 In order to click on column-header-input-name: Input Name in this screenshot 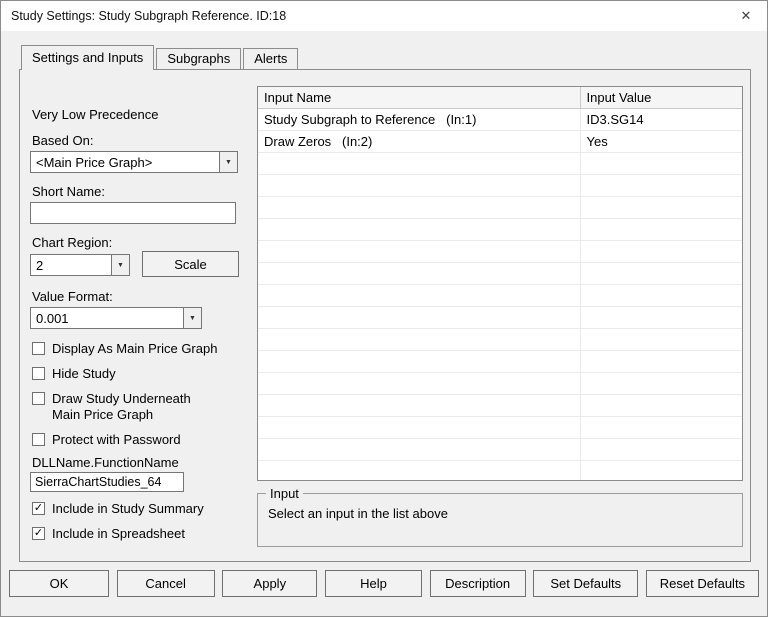, I will do `click(419, 98)`.